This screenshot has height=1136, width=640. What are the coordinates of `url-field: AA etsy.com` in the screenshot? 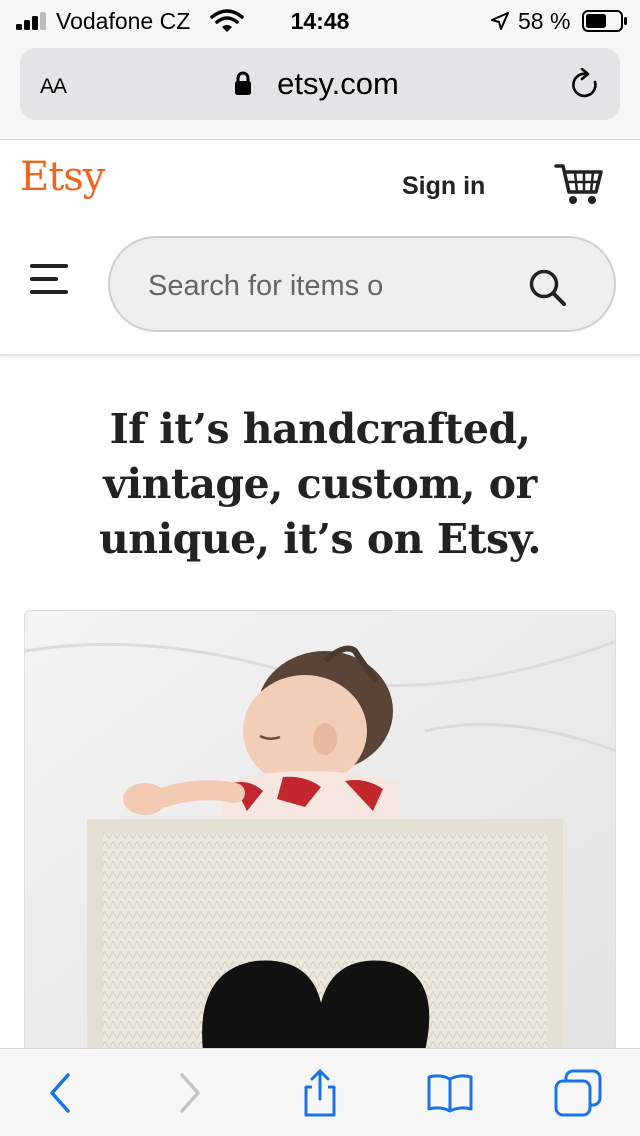 It's located at (320, 84).